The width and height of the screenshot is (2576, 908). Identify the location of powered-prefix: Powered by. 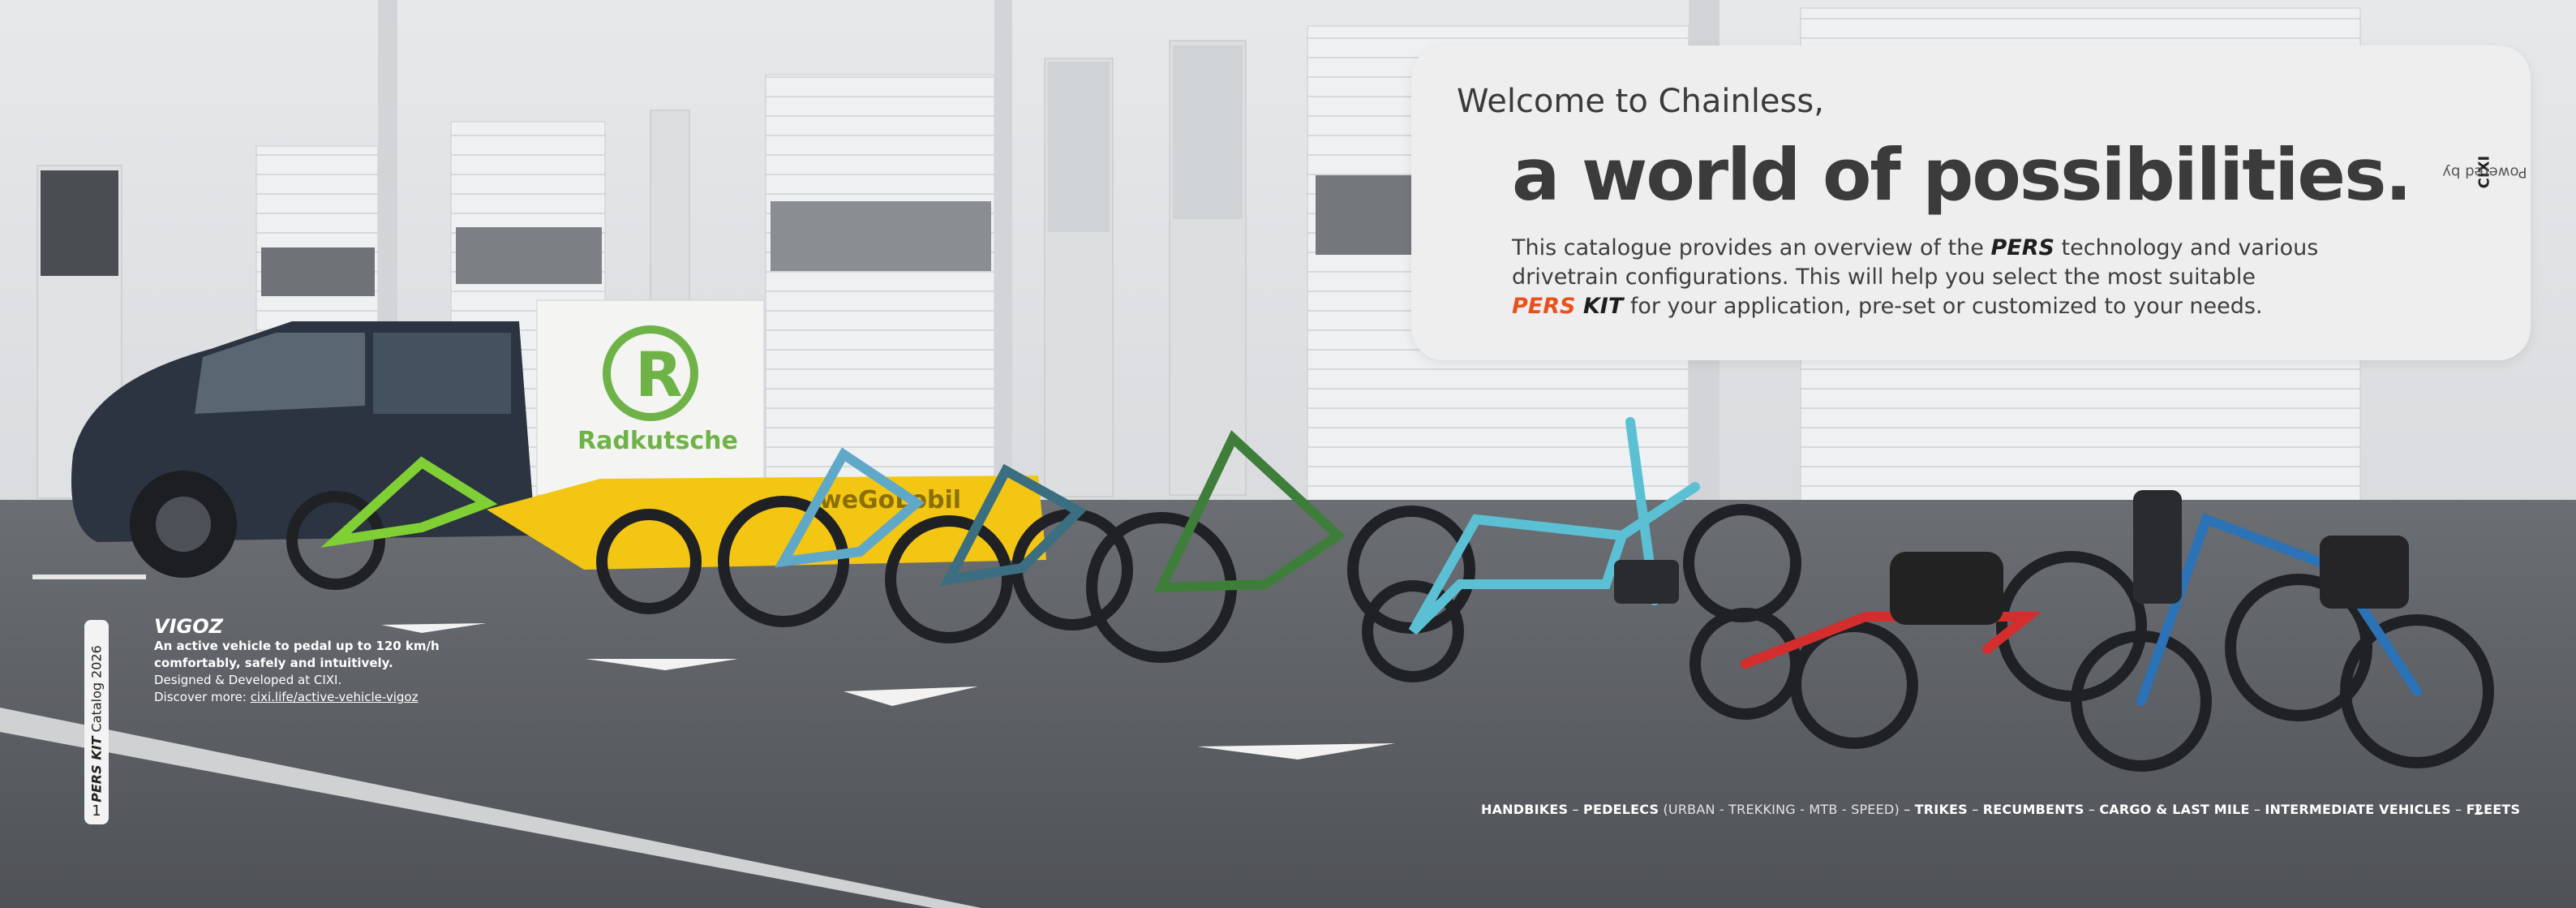
(2484, 172).